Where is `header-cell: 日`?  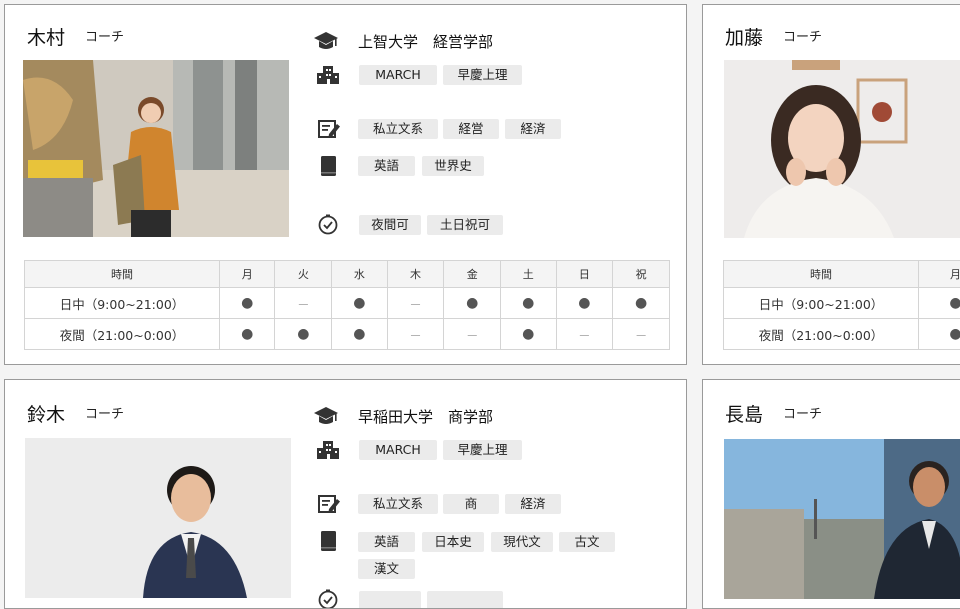 header-cell: 日 is located at coordinates (584, 274).